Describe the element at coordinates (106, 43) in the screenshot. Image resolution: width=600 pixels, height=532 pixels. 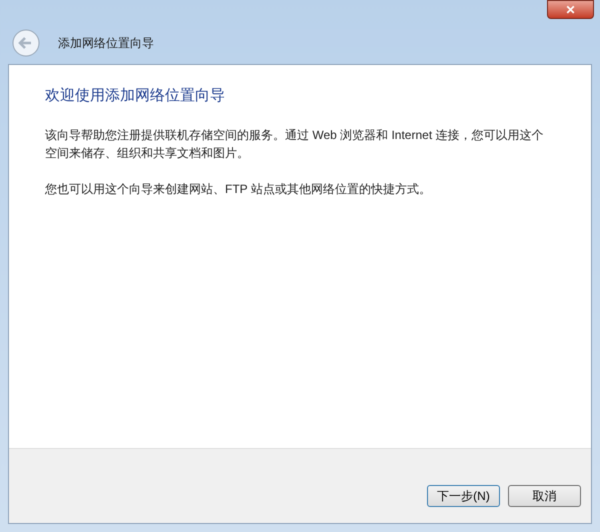
I see `window-title: 添加网络位置向导` at that location.